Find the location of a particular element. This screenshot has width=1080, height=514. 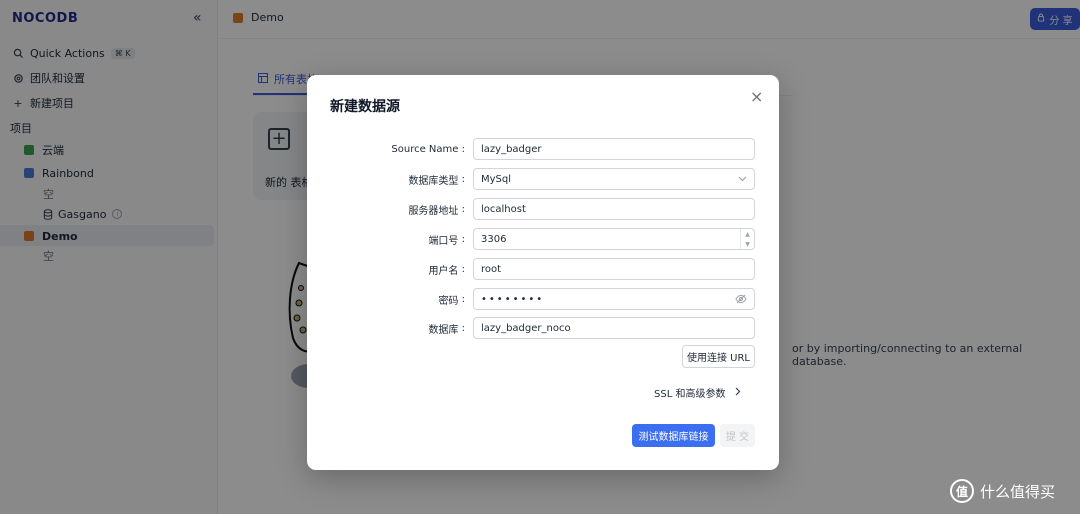

db-type-label: 数据库类型 : is located at coordinates (436, 180).